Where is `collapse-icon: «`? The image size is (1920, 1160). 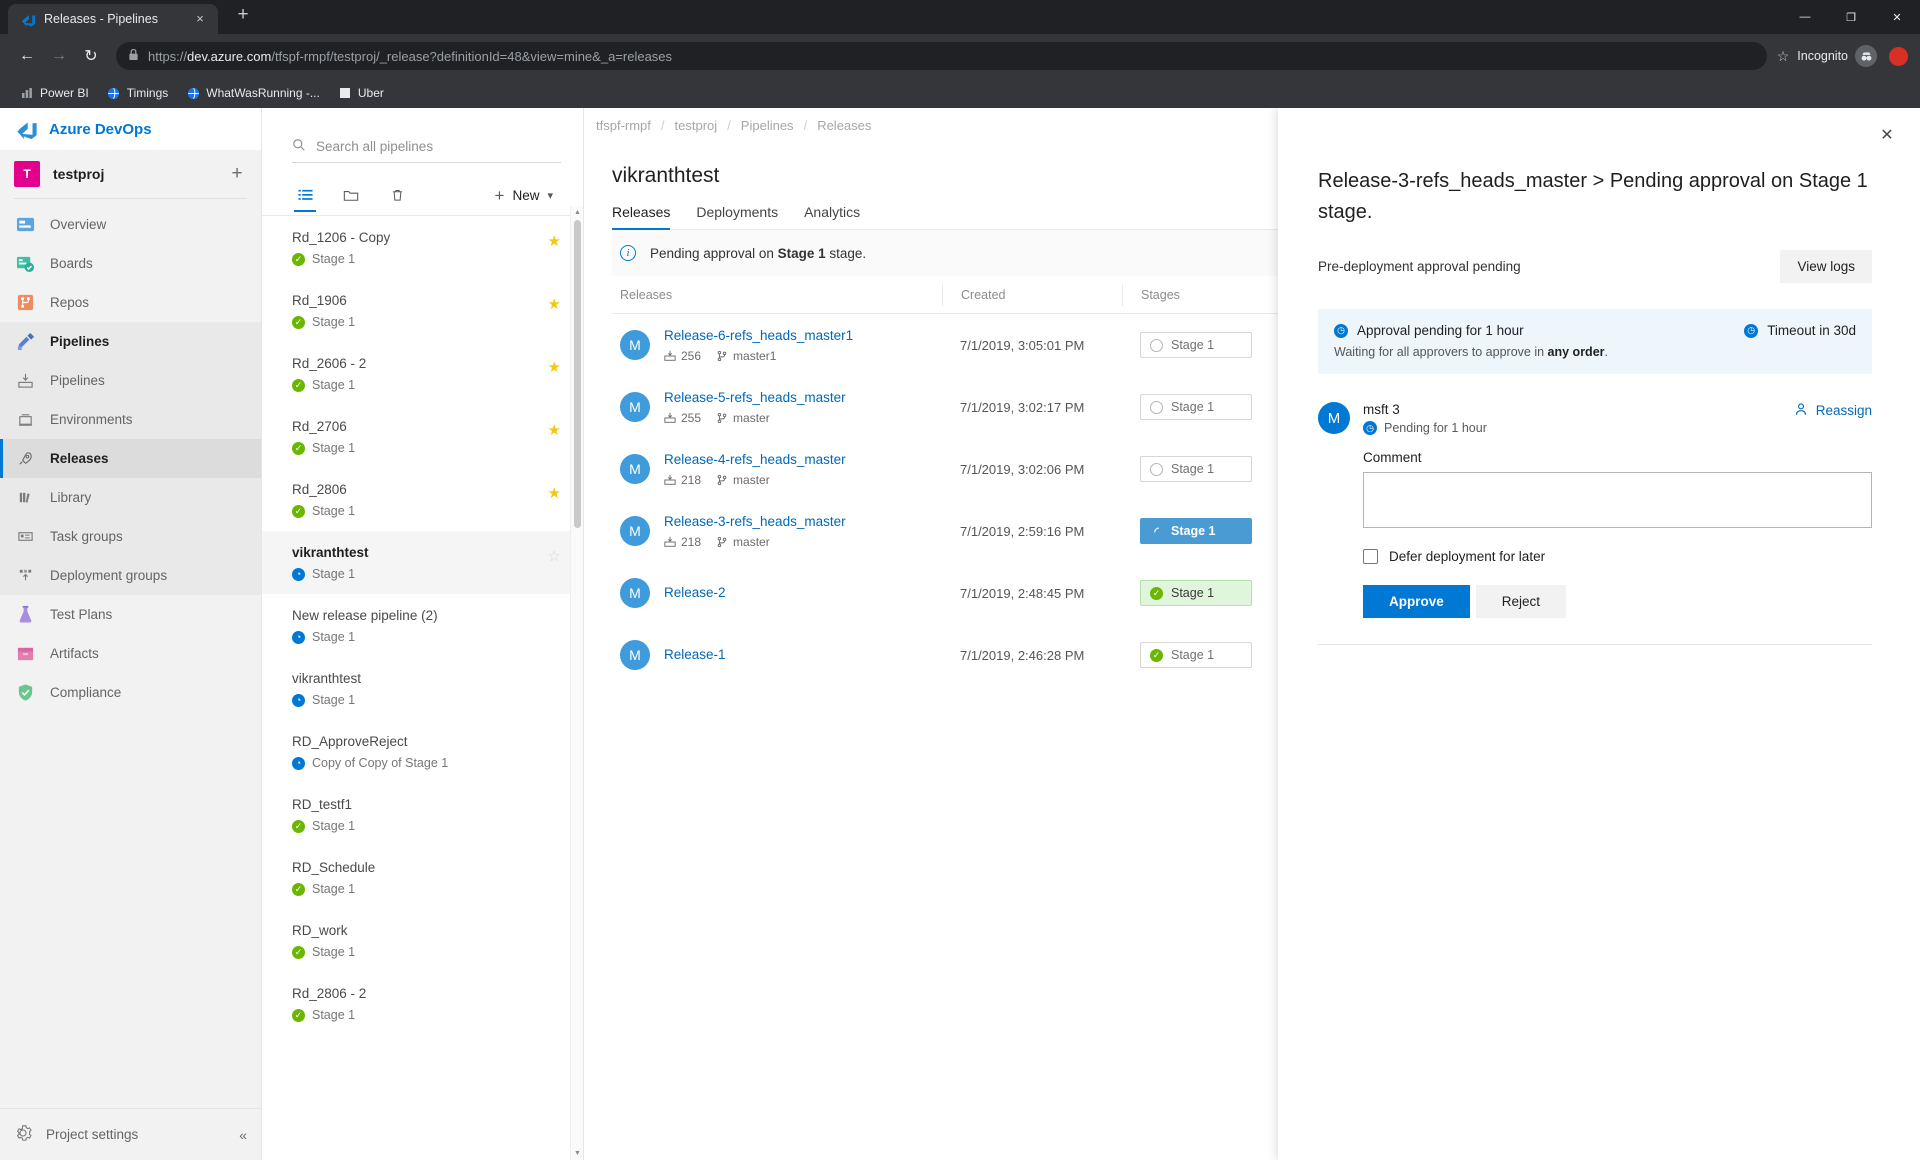
collapse-icon: « is located at coordinates (243, 1135).